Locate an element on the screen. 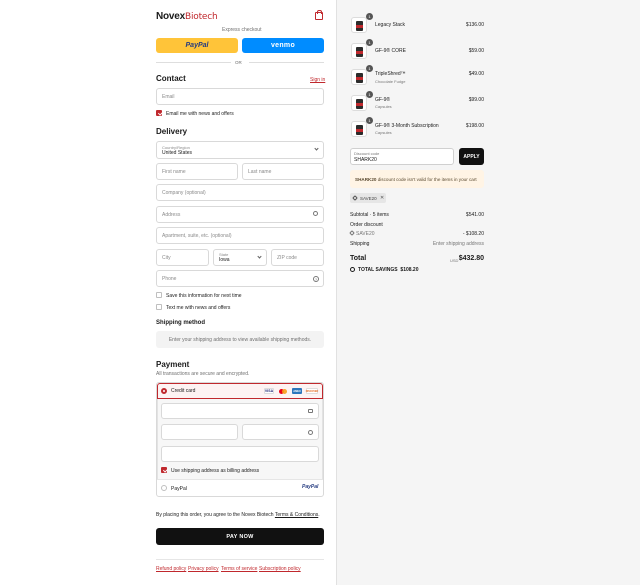 The width and height of the screenshot is (640, 585). amex-logo-icon: AMEX is located at coordinates (297, 391).